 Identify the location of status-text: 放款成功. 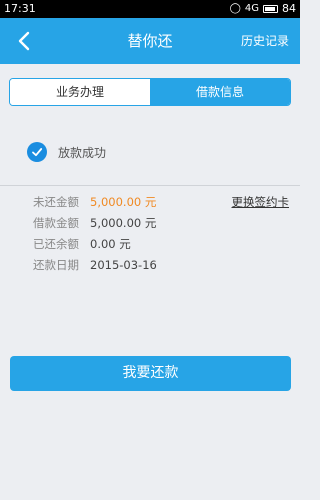
(82, 152).